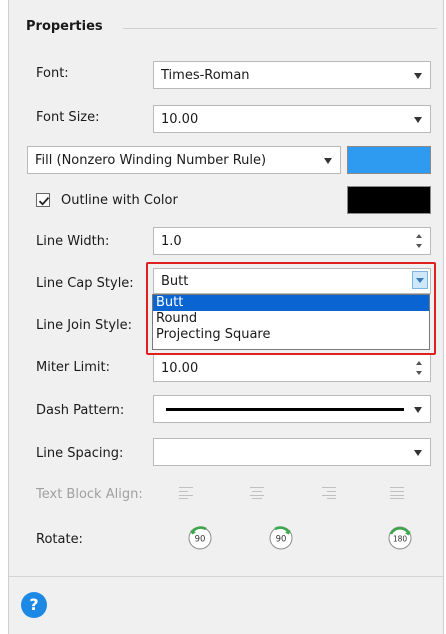 This screenshot has height=634, width=446. Describe the element at coordinates (34, 605) in the screenshot. I see `help-button: ?` at that location.